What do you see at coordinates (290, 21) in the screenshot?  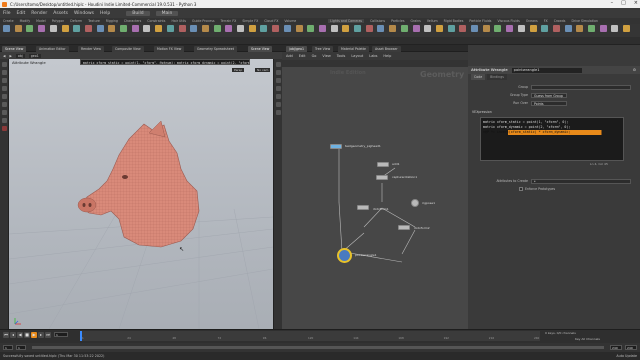 I see `shelf-tab: Volume` at bounding box center [290, 21].